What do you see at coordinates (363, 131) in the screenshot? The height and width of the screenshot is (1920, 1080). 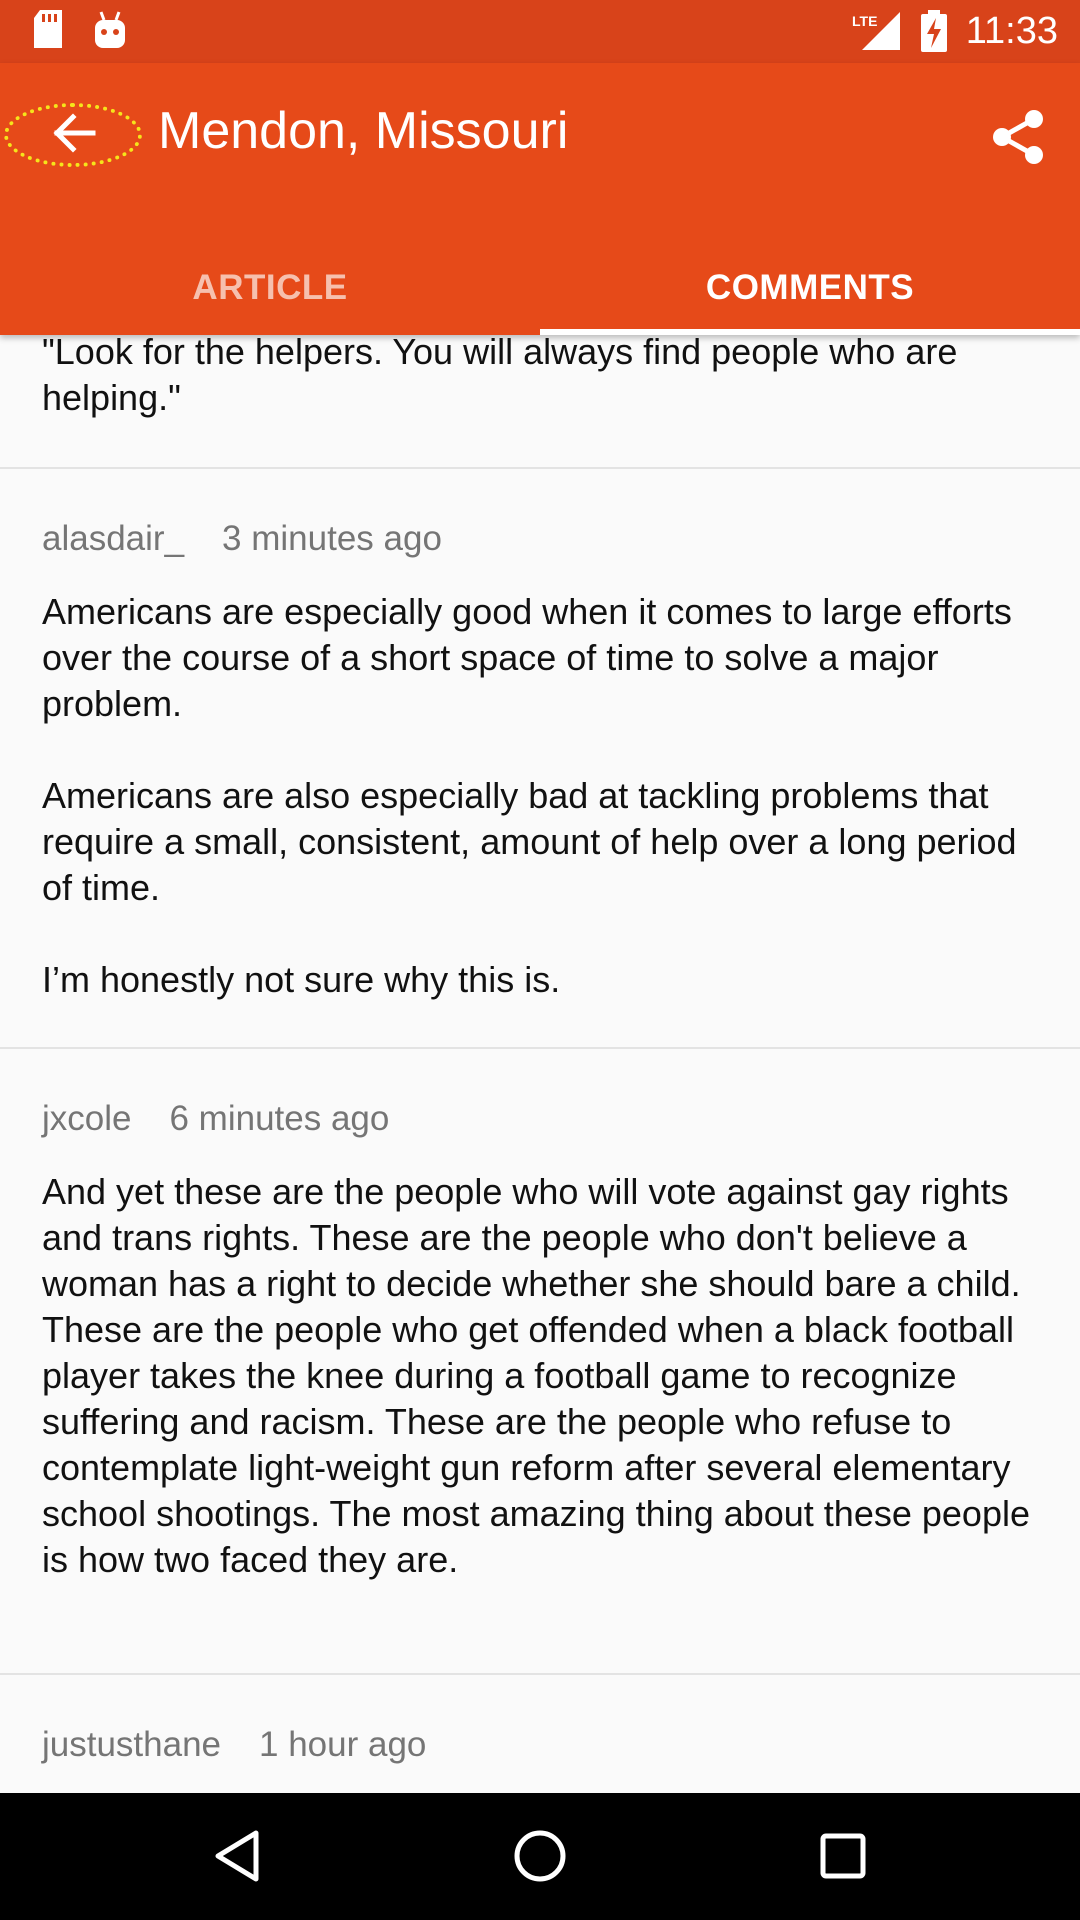 I see `page-title: Mendon, Missouri` at bounding box center [363, 131].